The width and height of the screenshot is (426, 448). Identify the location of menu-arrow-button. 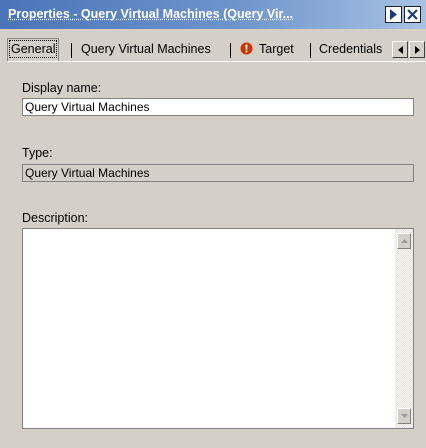
(393, 14).